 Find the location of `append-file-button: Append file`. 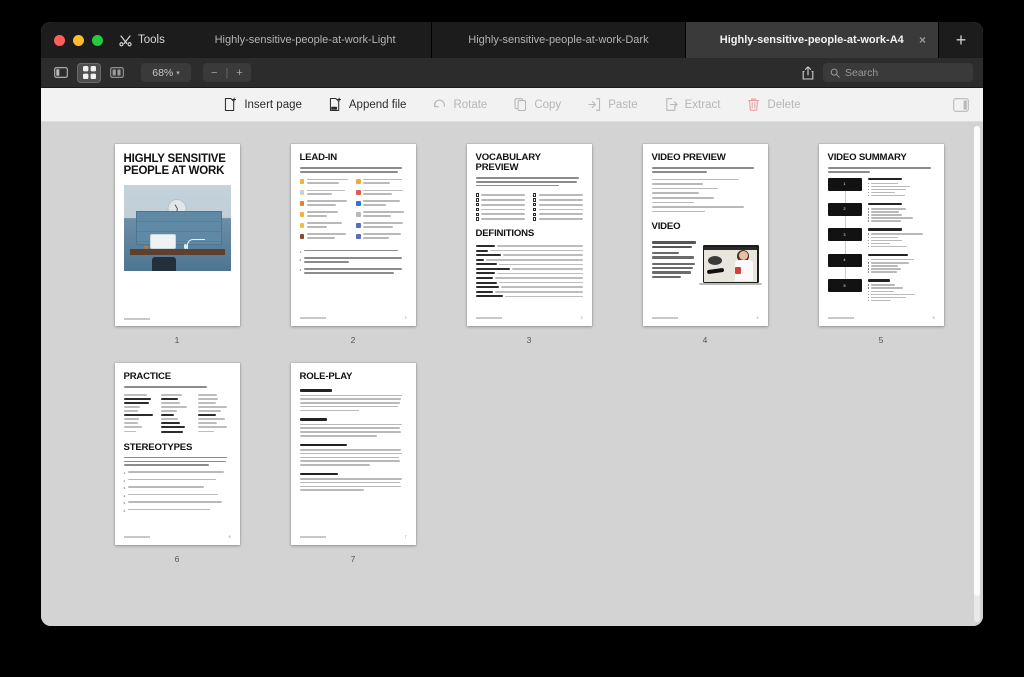

append-file-button: Append file is located at coordinates (367, 104).